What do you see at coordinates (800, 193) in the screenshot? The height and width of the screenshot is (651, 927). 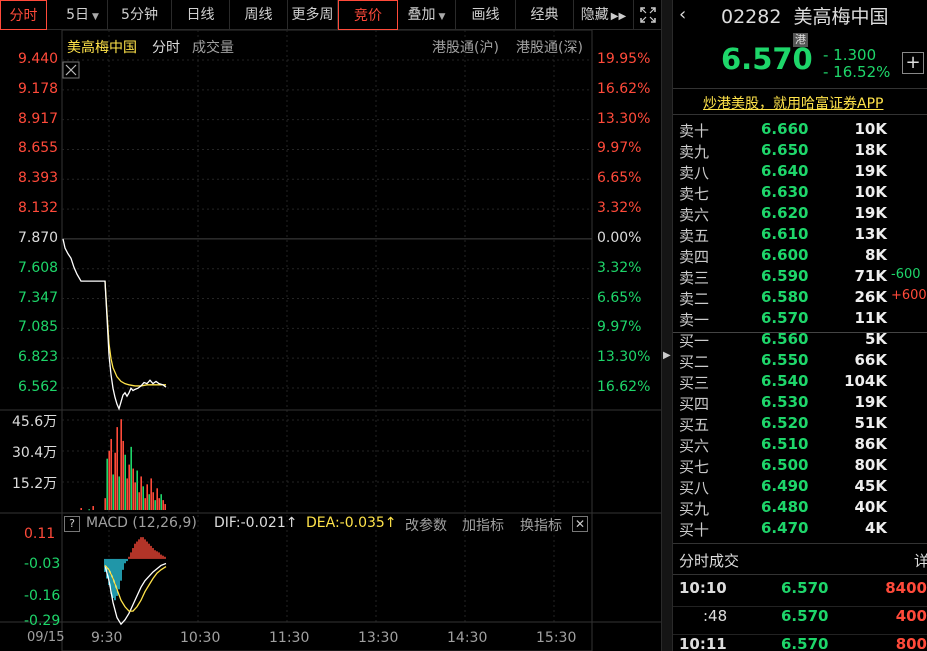 I see `orderbook-row: 卖七 6.630 10K` at bounding box center [800, 193].